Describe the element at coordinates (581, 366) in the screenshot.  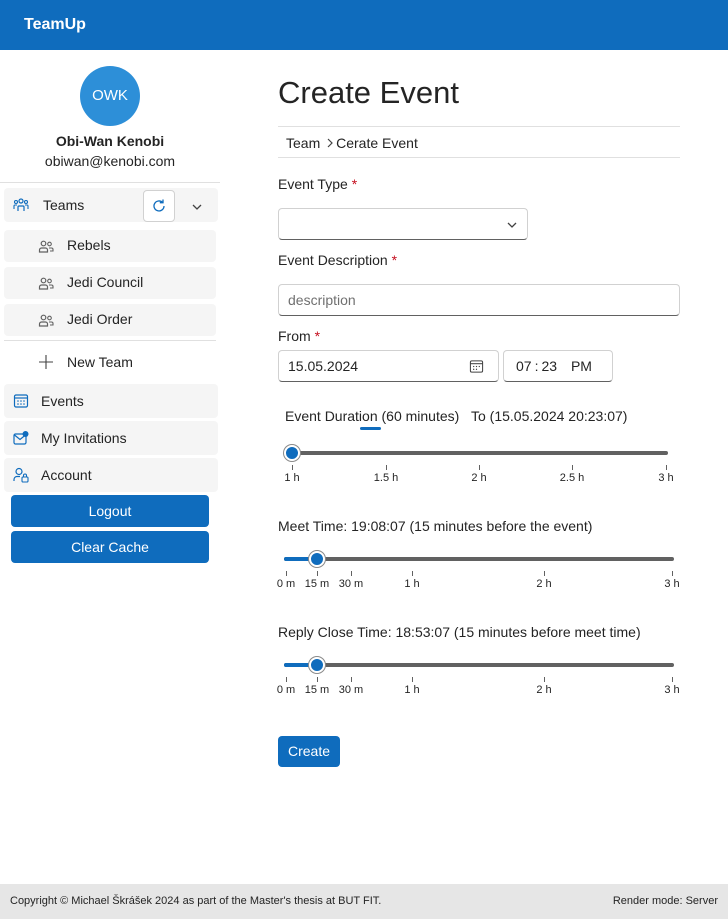
I see `from-ampm: PM` at that location.